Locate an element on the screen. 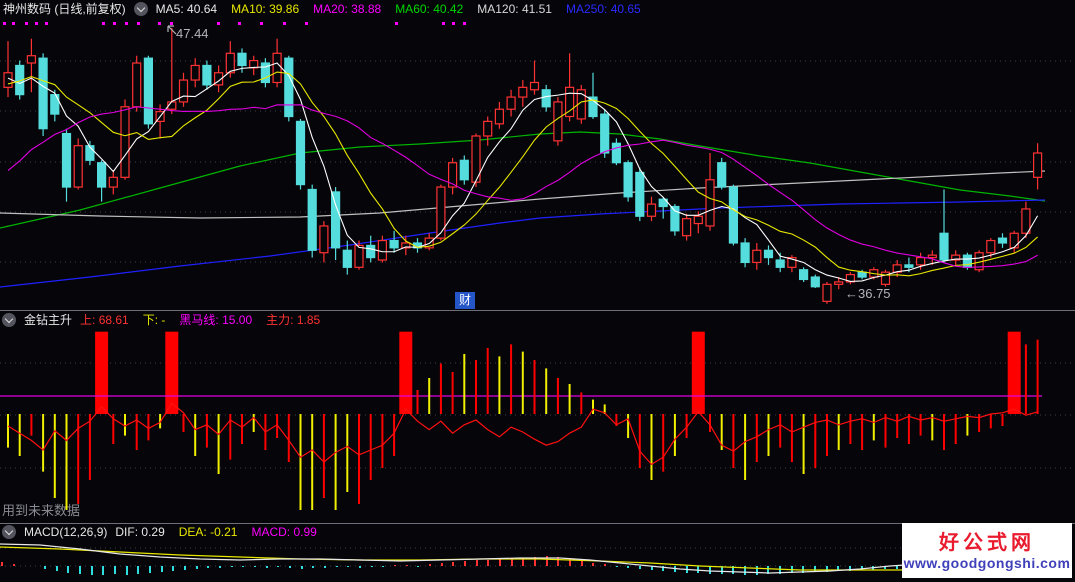  ma60-readout: MA60: 40.42 is located at coordinates (429, 9).